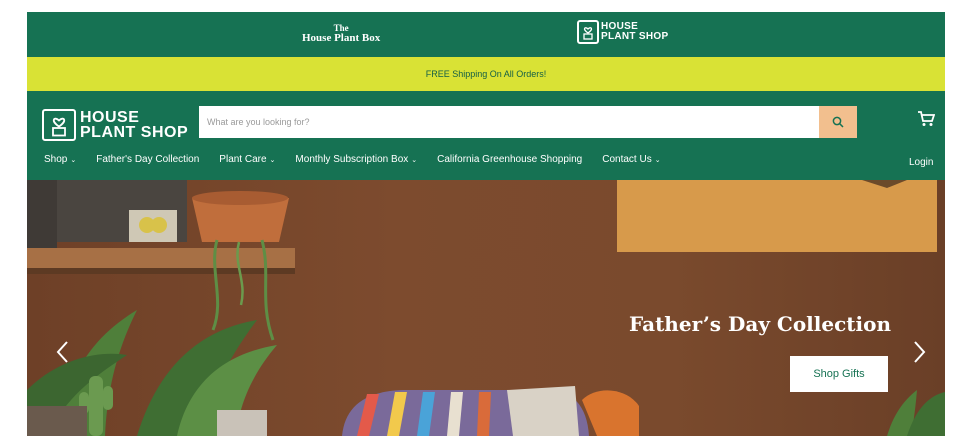  What do you see at coordinates (243, 159) in the screenshot?
I see `nav-item-label: Plant Care` at bounding box center [243, 159].